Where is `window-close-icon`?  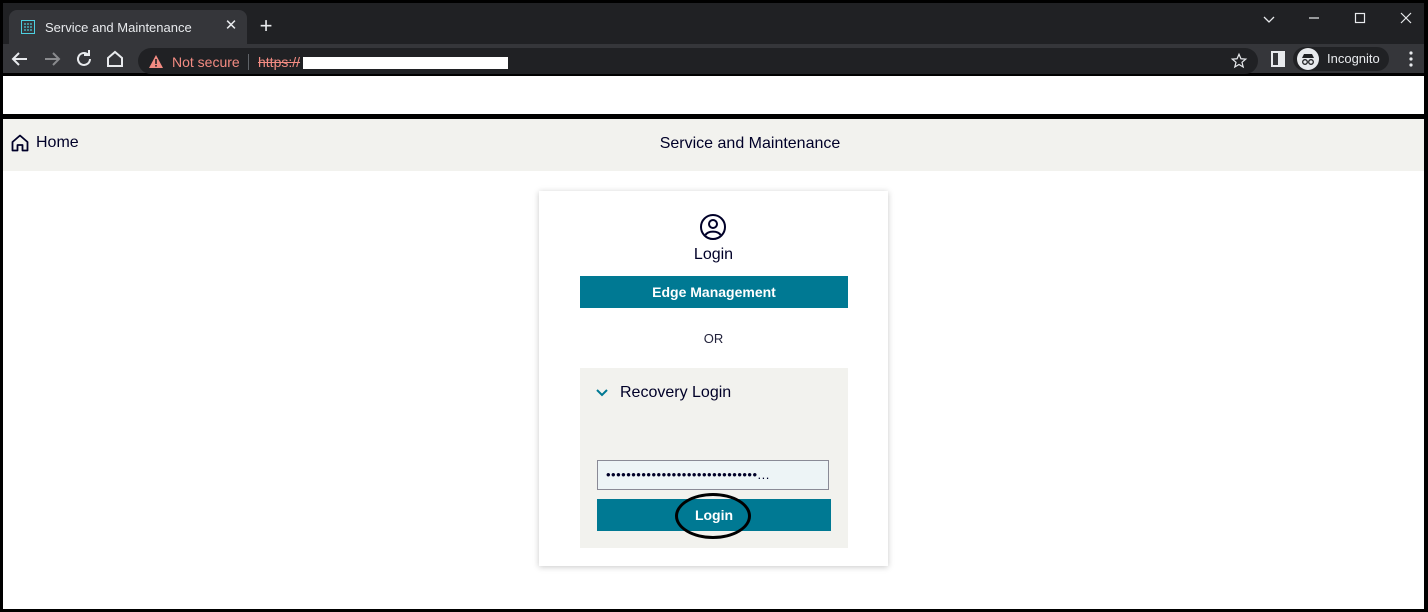
window-close-icon is located at coordinates (1406, 19).